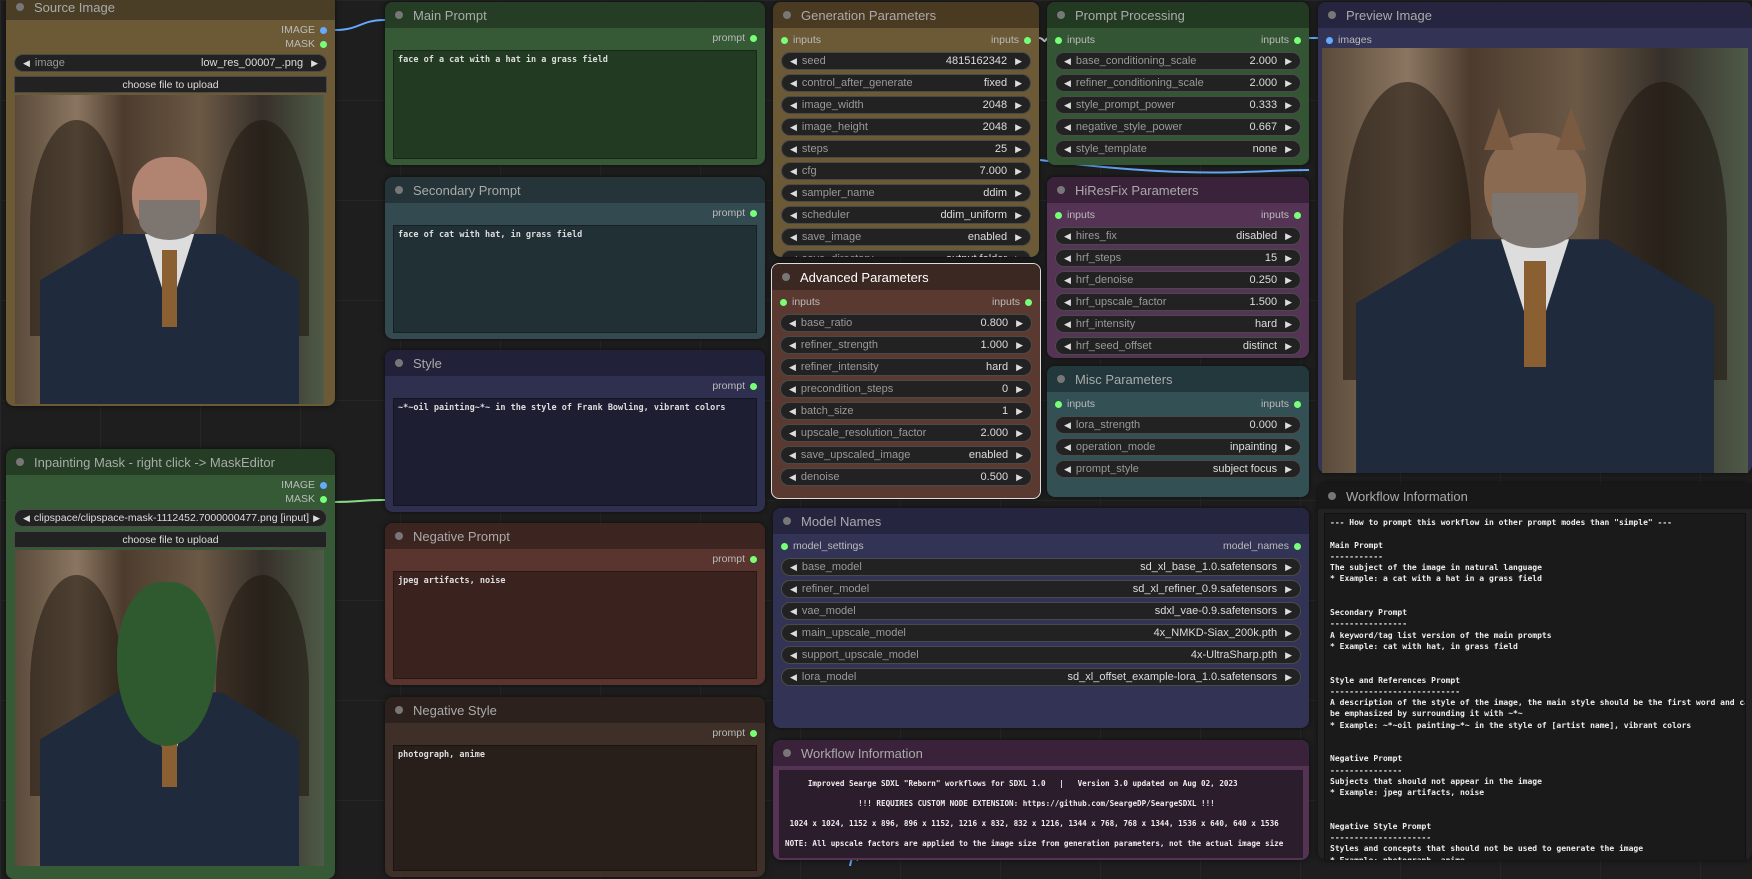 This screenshot has height=879, width=1752. I want to click on widget-refiner_strength: ◀ refiner_strength 1.000 ▶, so click(906, 345).